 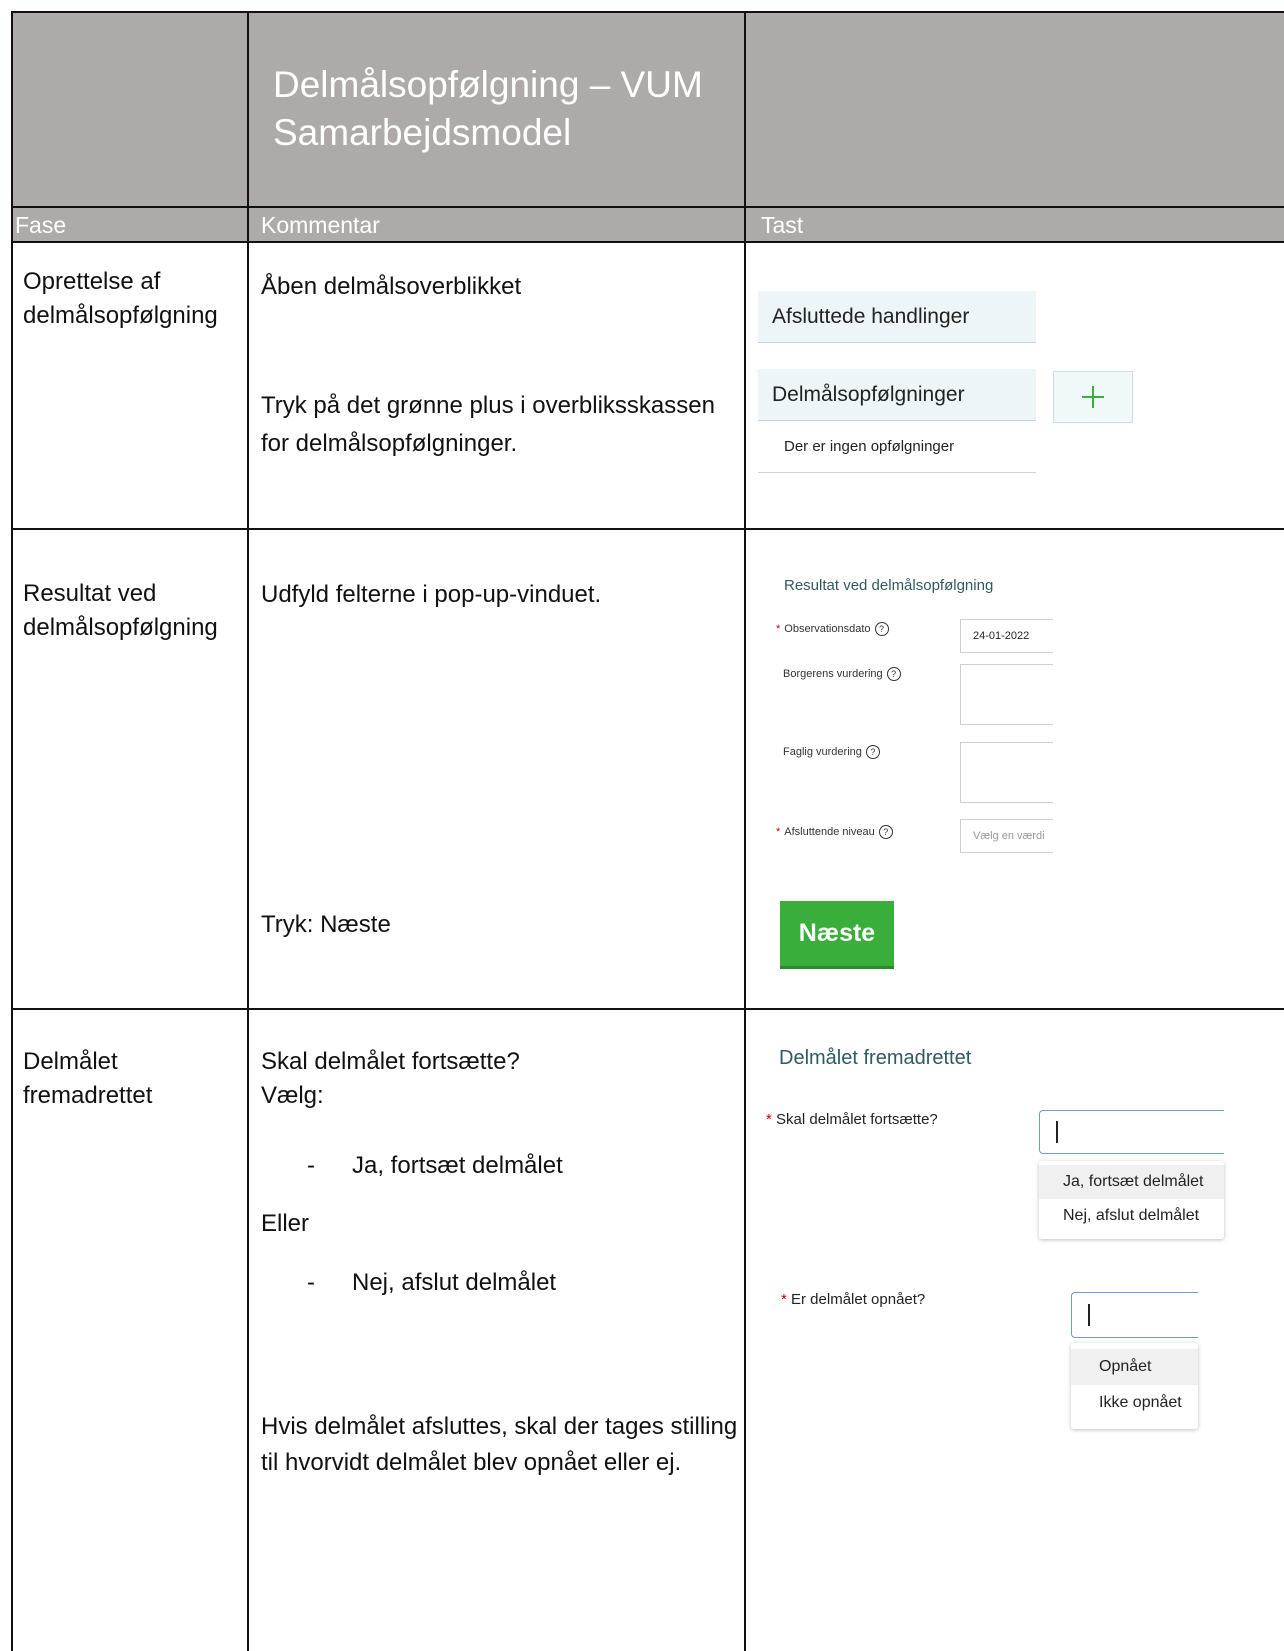 I want to click on next-button: Næste, so click(x=837, y=935).